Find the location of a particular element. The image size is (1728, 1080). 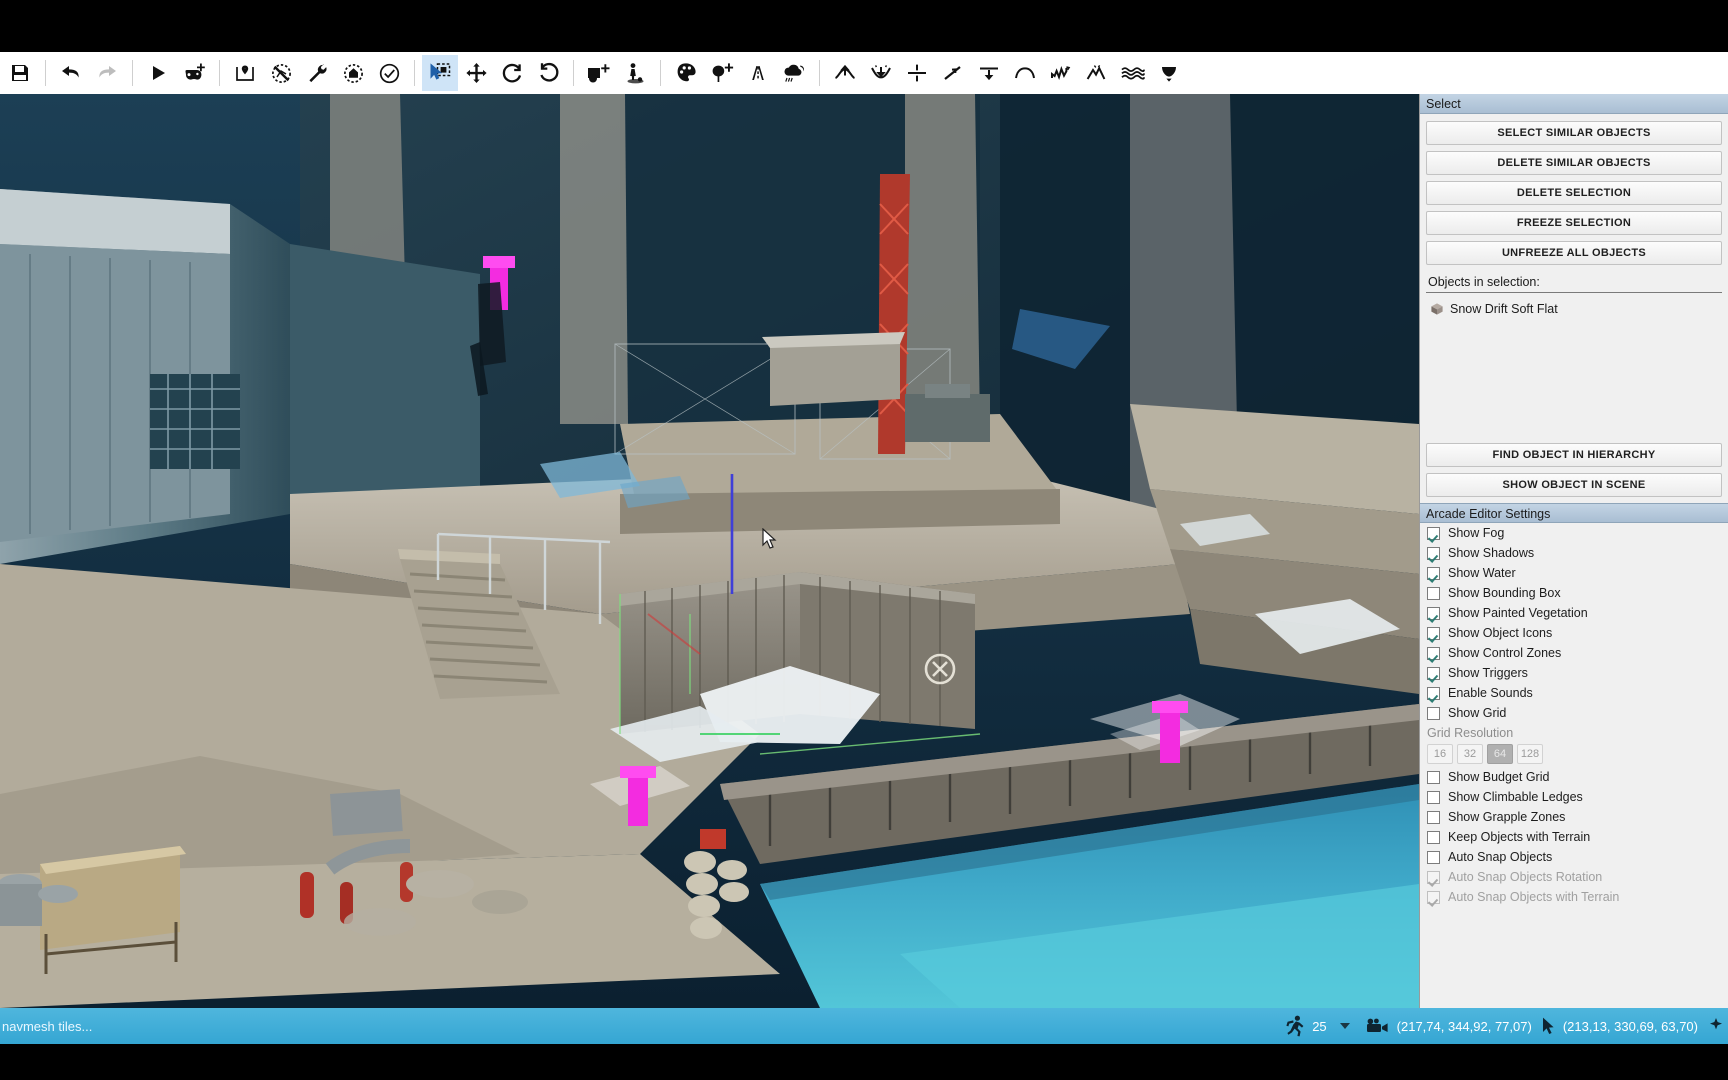

no-navmesh-icon is located at coordinates (281, 73).